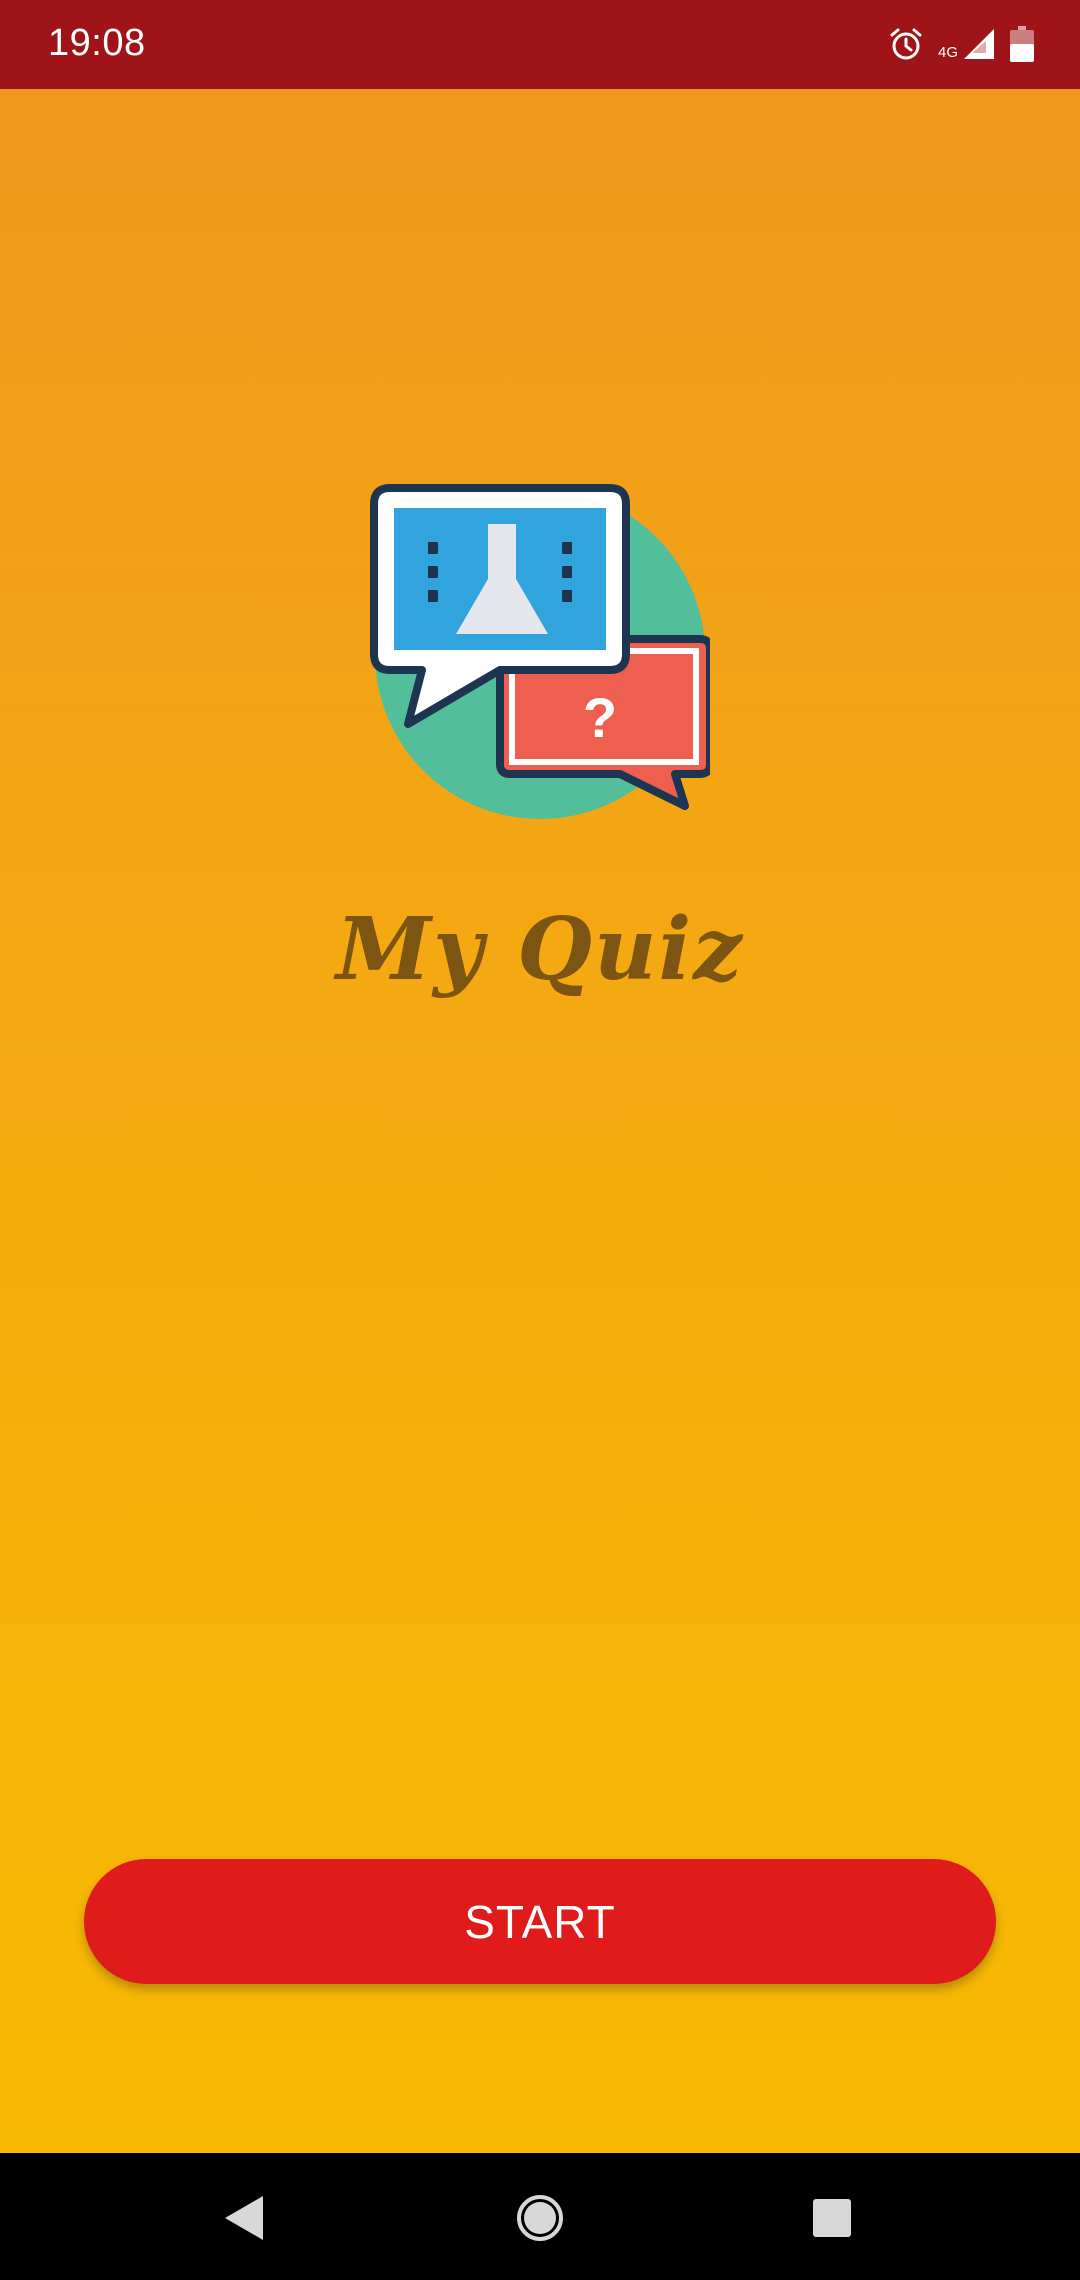 This screenshot has width=1080, height=2280. Describe the element at coordinates (97, 43) in the screenshot. I see `status-time: 19:08` at that location.